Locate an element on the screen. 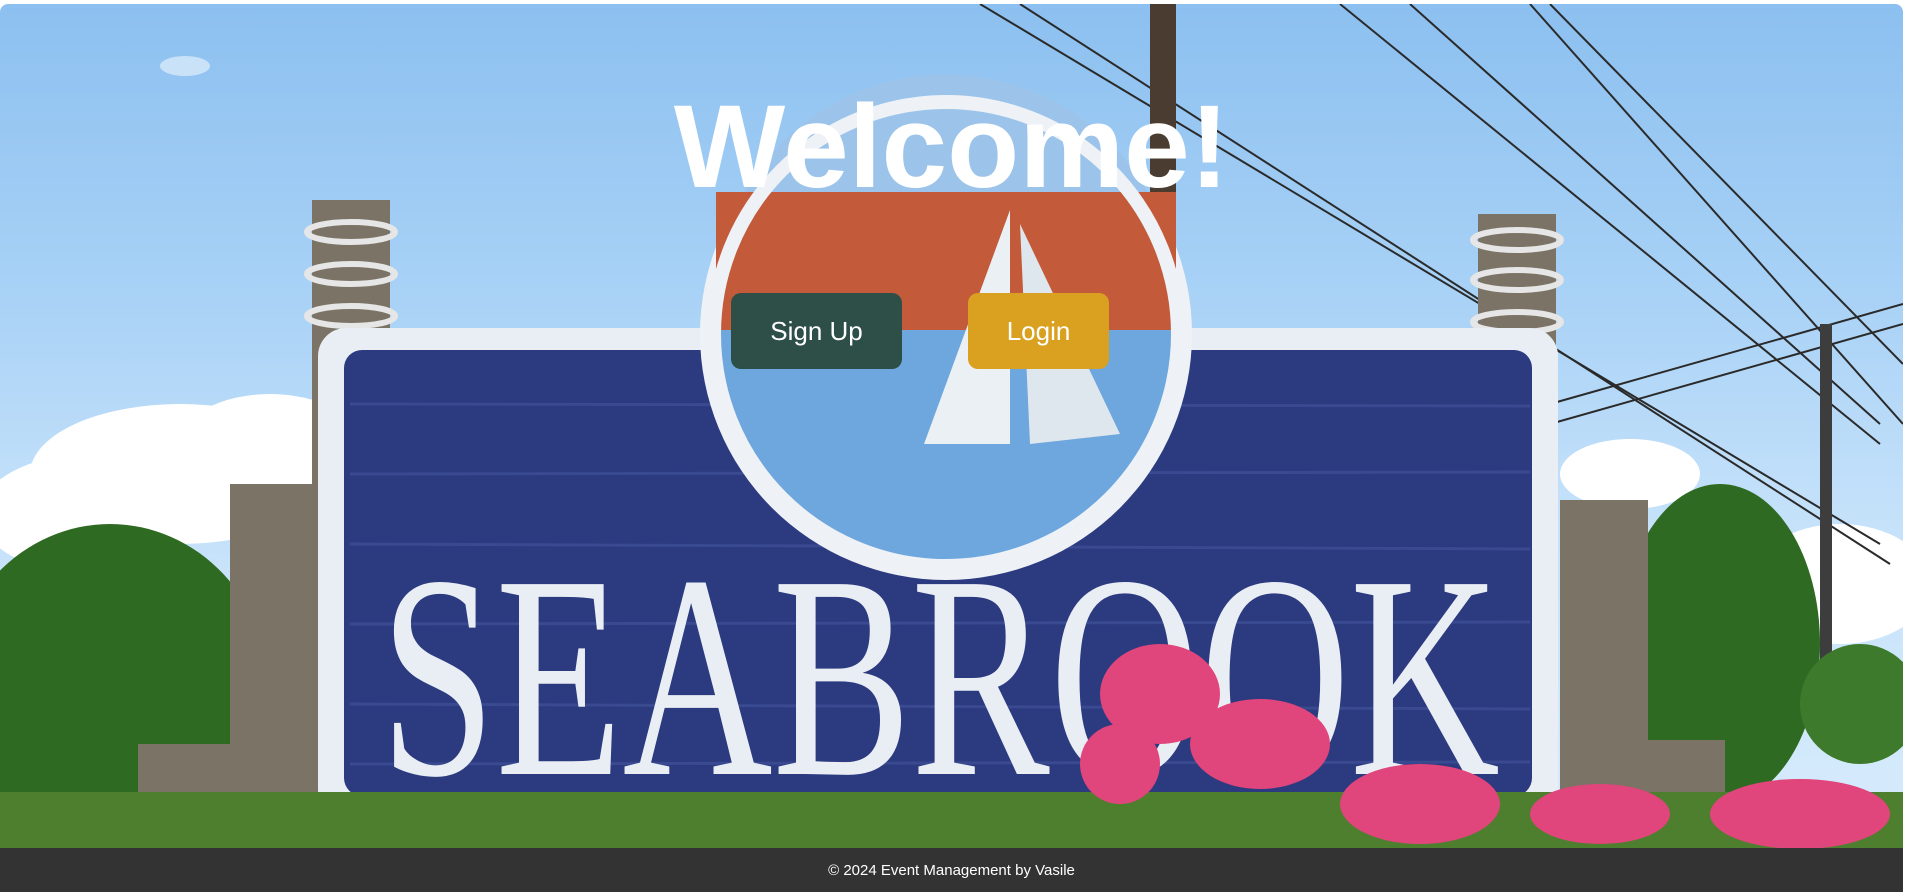 The width and height of the screenshot is (1909, 892). welcome-heading: Welcome! is located at coordinates (951, 147).